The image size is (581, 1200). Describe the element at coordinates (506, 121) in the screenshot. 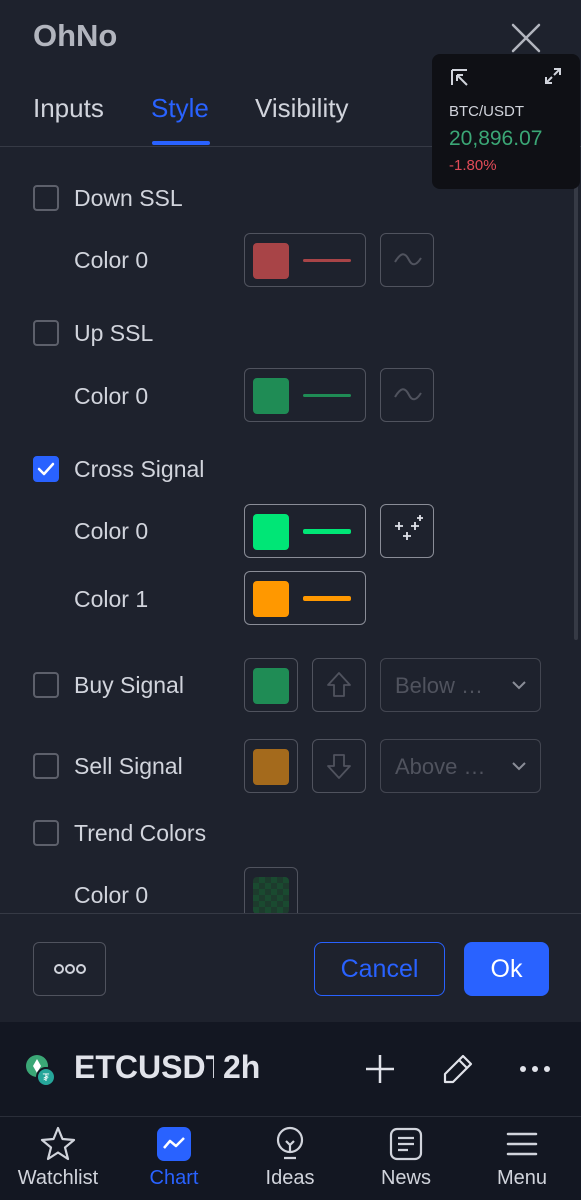

I see `floating-ticker: BTC/USDT 20,896.07 -1.80%` at that location.